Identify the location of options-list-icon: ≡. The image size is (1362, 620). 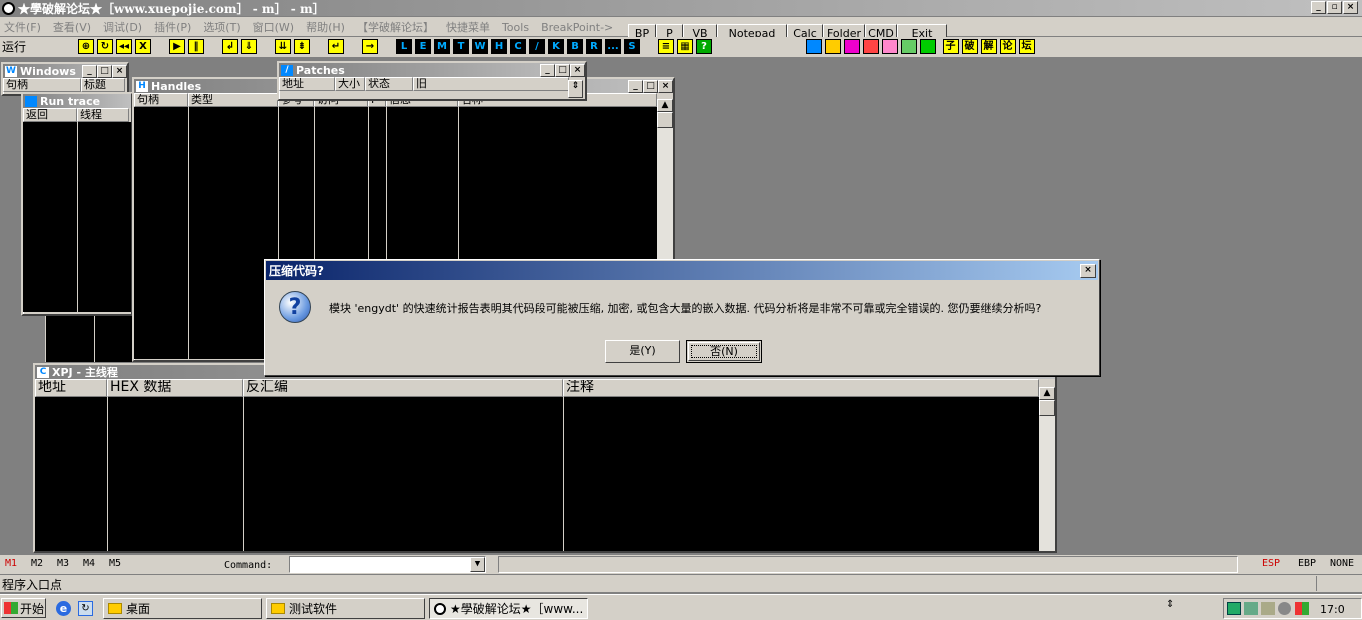
(666, 46).